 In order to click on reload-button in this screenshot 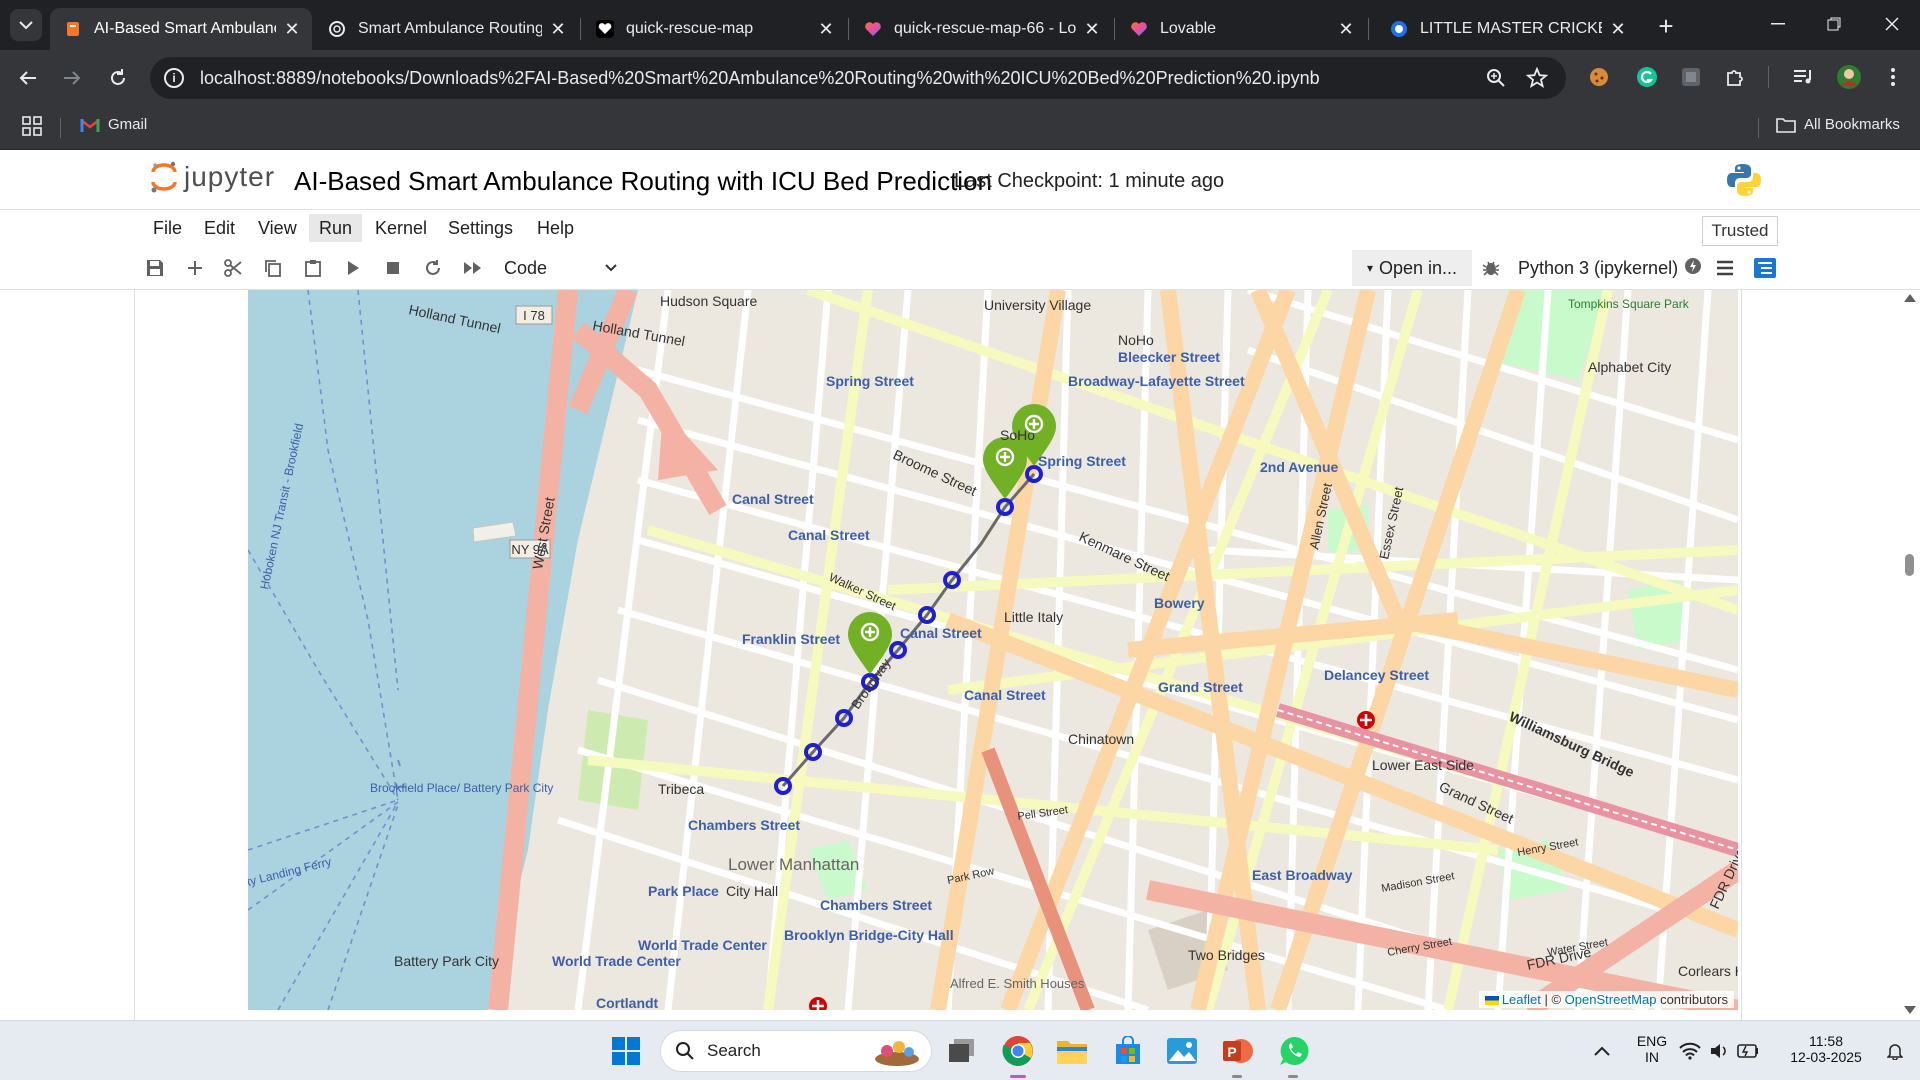, I will do `click(118, 78)`.